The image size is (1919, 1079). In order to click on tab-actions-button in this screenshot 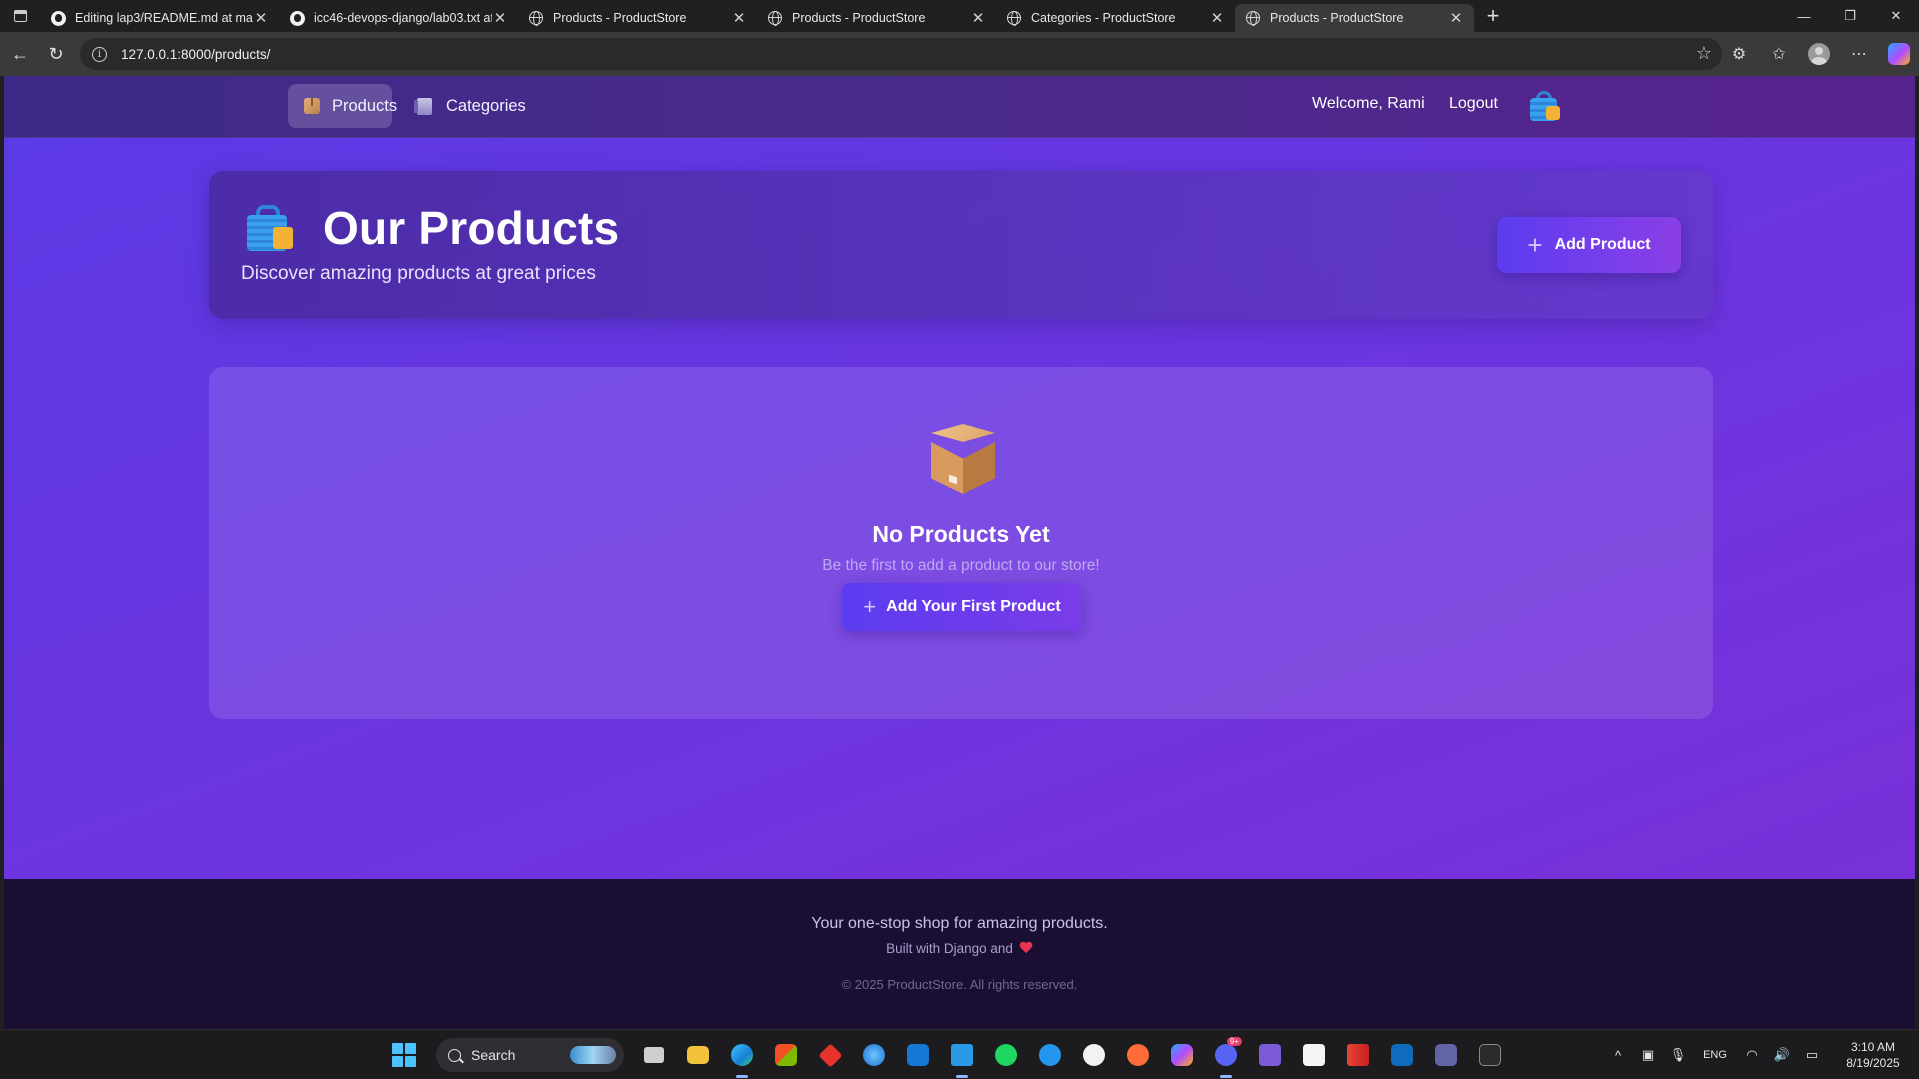, I will do `click(20, 16)`.